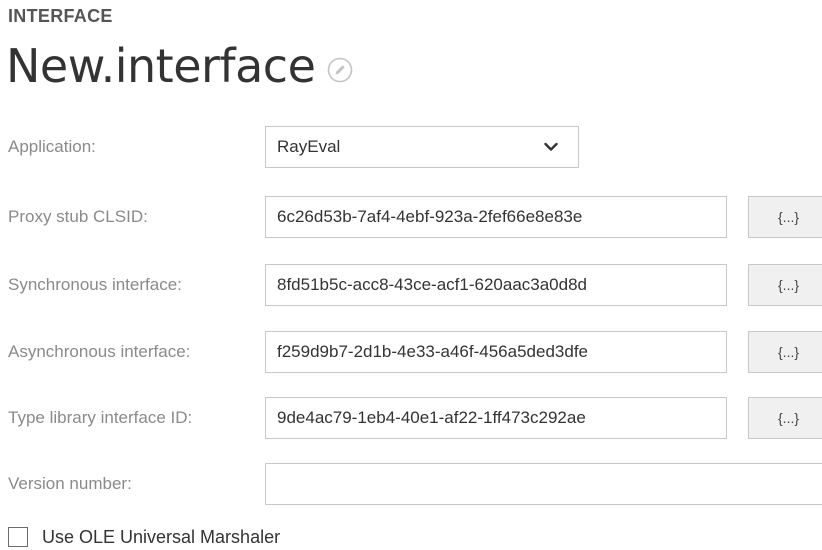 The image size is (822, 550). I want to click on proxy-stub-clsid-picker-button: {...}, so click(785, 217).